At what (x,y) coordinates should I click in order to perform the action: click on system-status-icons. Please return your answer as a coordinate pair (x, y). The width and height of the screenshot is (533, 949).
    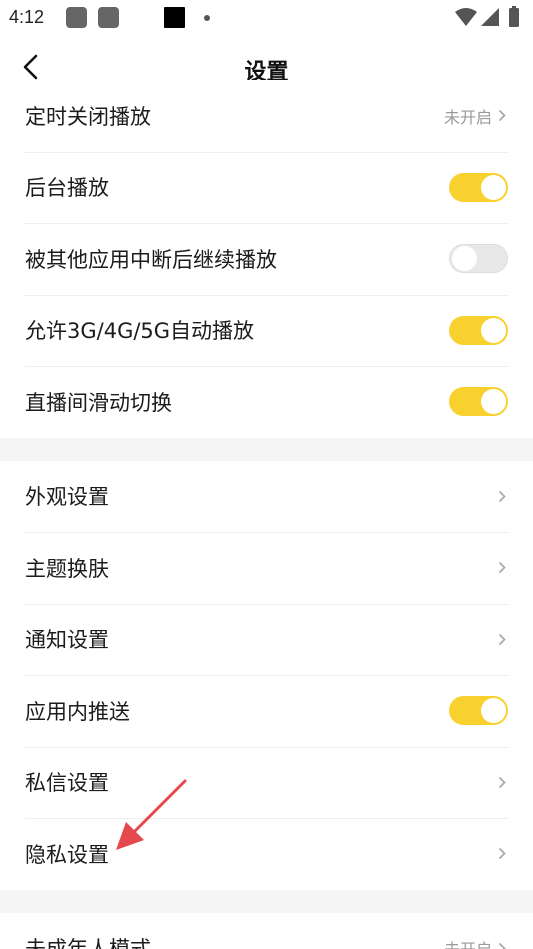
    Looking at the image, I should click on (487, 16).